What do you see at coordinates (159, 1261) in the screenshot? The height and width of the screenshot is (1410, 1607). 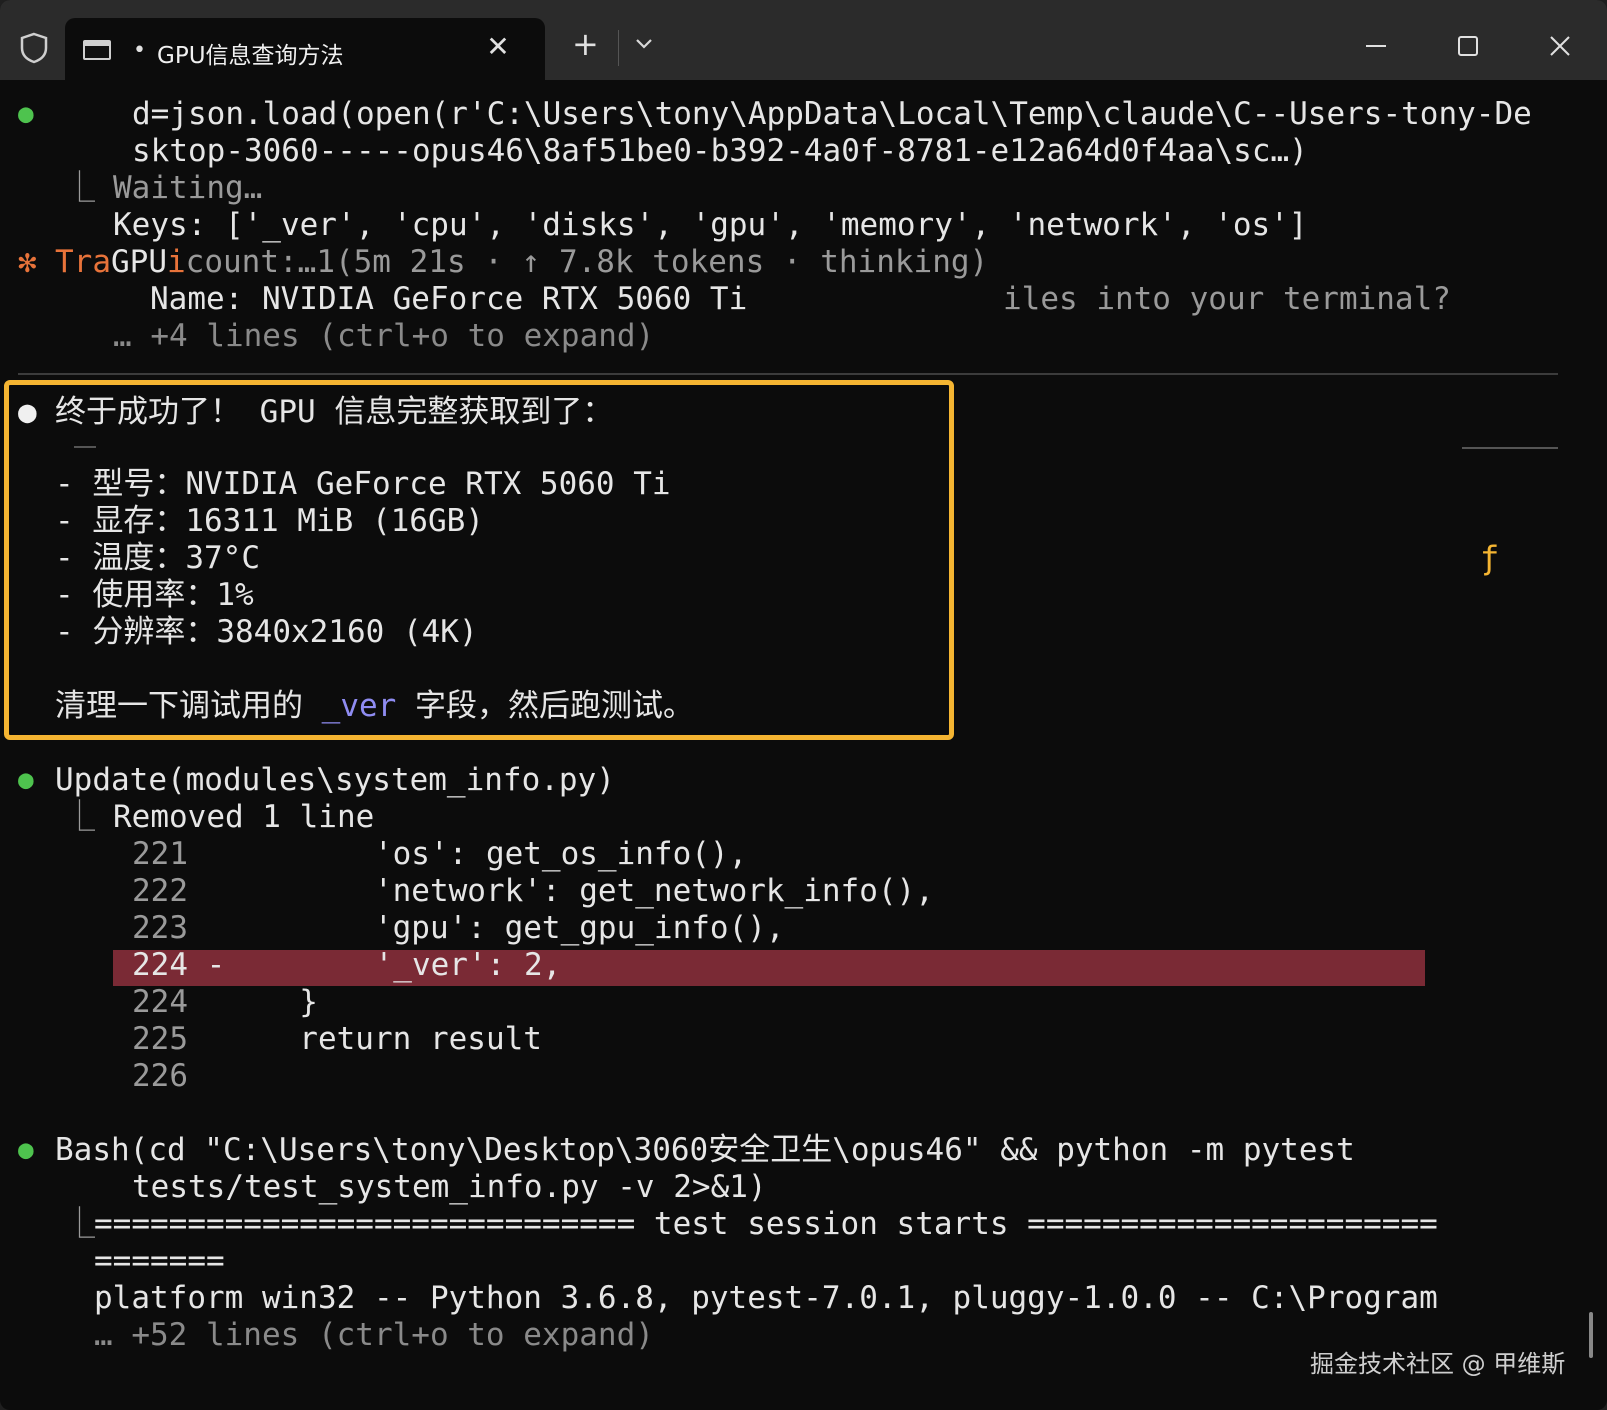 I see `output-line: =======` at bounding box center [159, 1261].